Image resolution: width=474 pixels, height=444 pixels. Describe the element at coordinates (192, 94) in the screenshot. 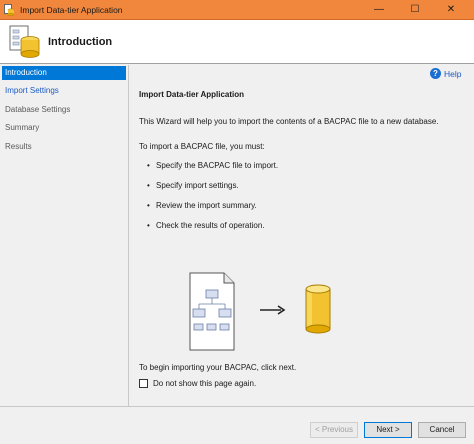

I see `content-heading: Import Data-tier Application` at that location.